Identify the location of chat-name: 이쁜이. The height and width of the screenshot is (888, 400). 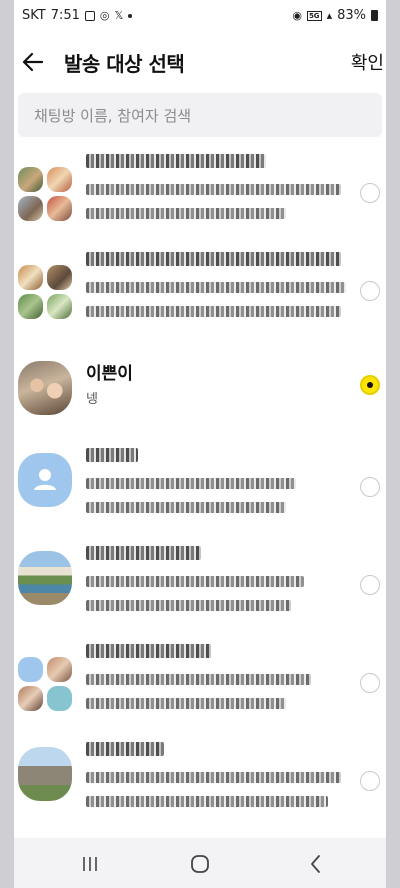
(109, 374).